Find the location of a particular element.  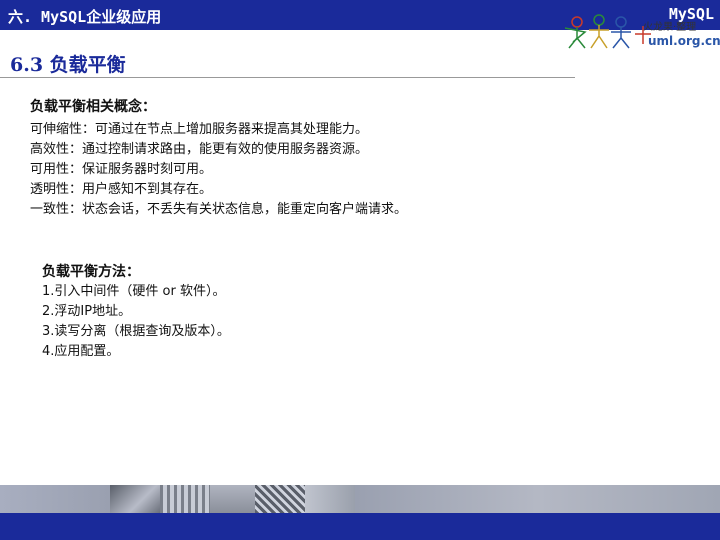

list-item: 2.浮动IP地址。 is located at coordinates (87, 311).